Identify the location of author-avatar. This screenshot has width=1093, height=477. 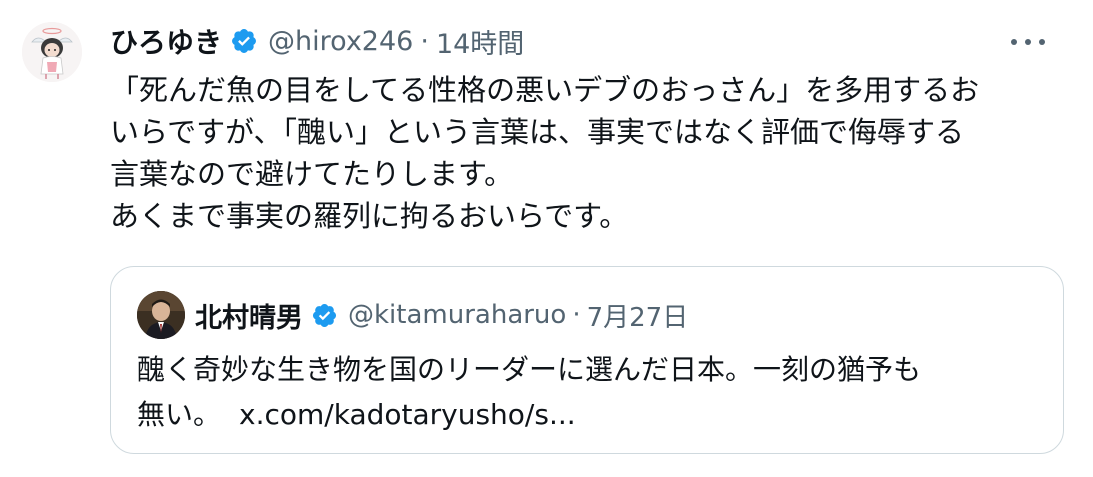
(52, 52).